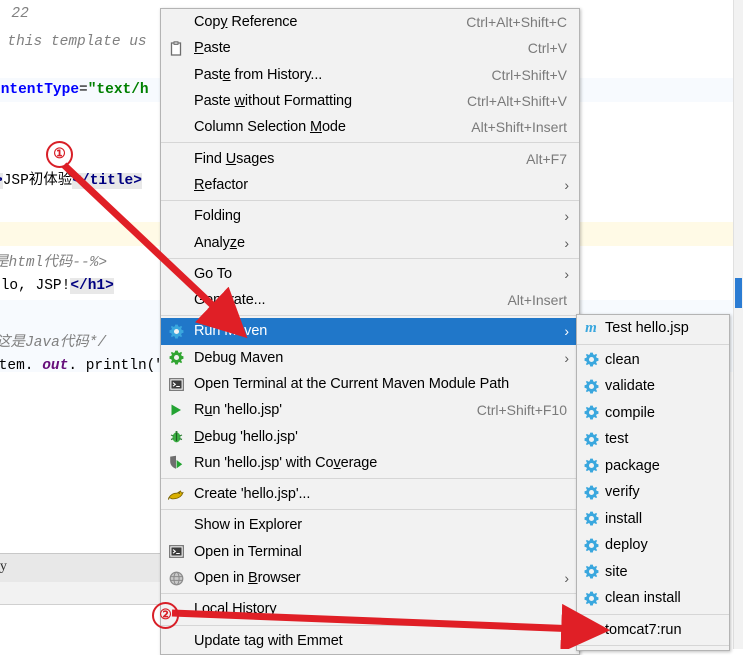 The height and width of the screenshot is (655, 743). What do you see at coordinates (87, 568) in the screenshot?
I see `editor-bottom-panel-row: ly` at bounding box center [87, 568].